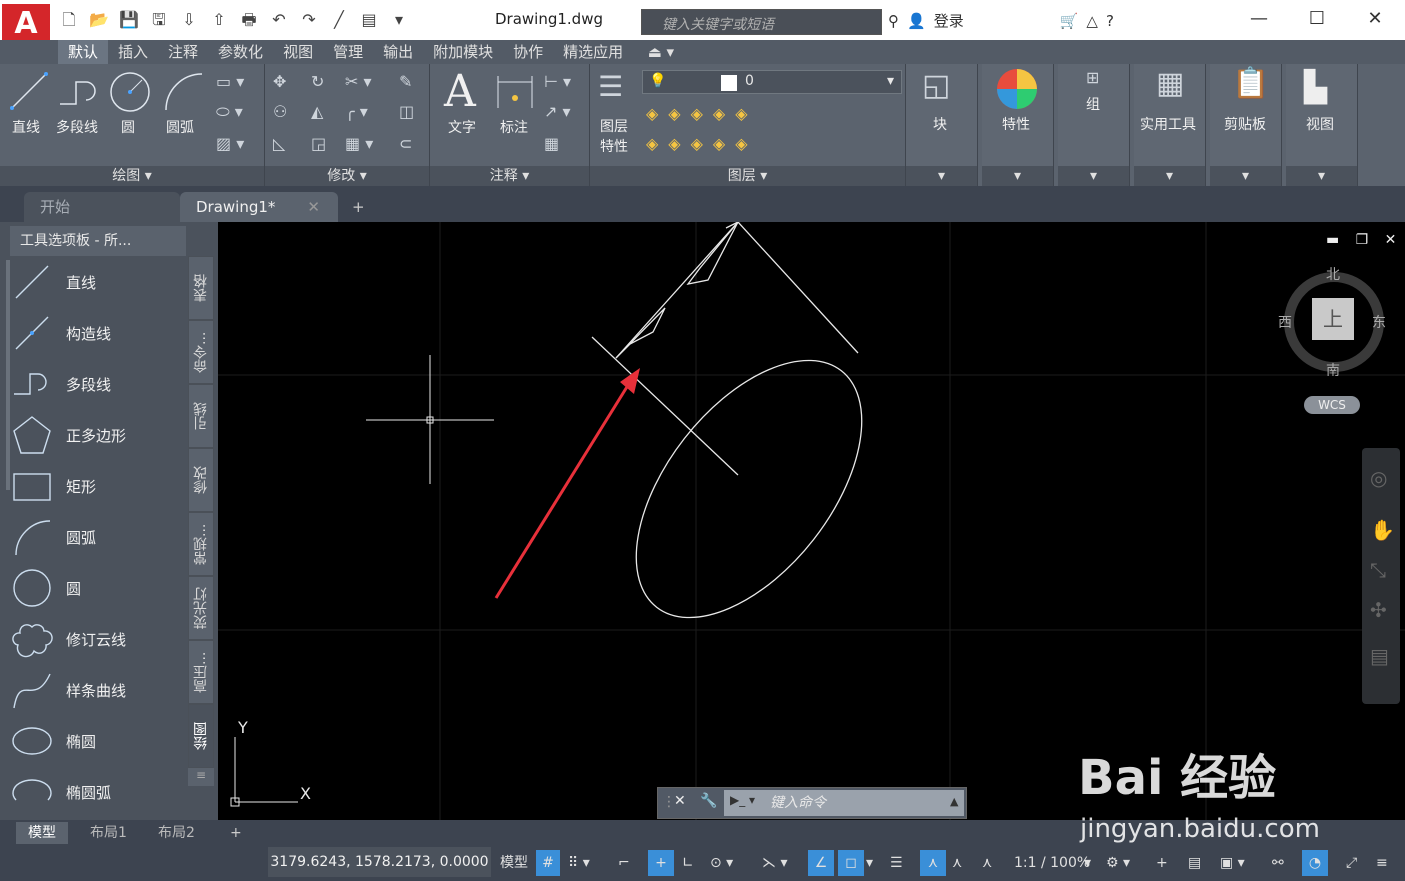  What do you see at coordinates (1092, 21) in the screenshot?
I see `autodesk-a360-icon: △` at bounding box center [1092, 21].